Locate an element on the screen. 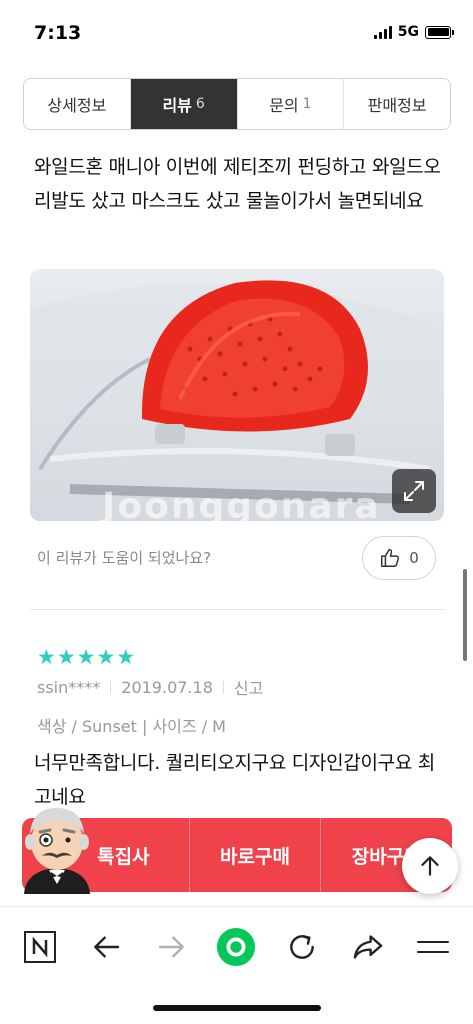 This screenshot has height=1024, width=473. back-button is located at coordinates (106, 947).